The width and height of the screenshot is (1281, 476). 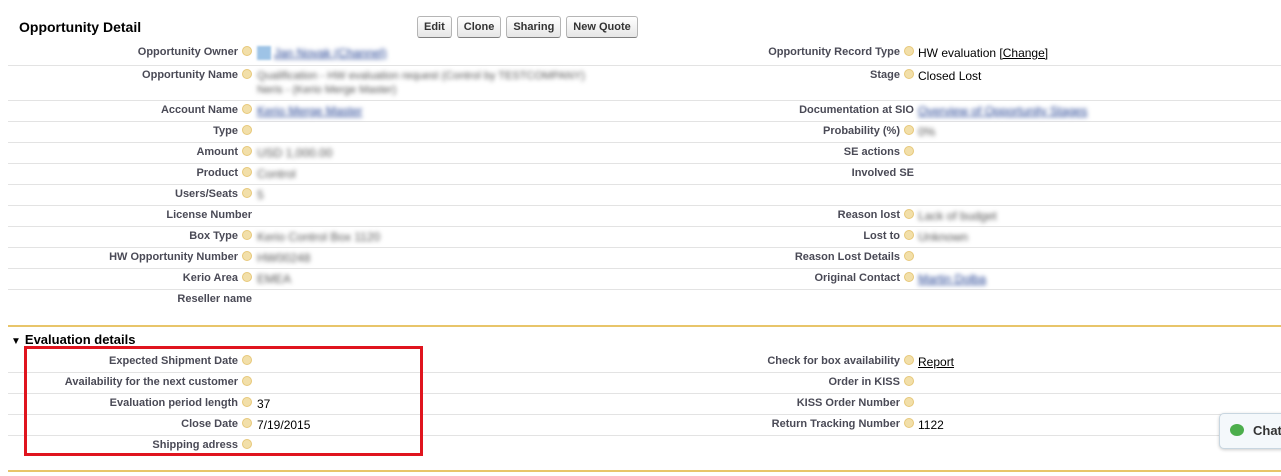 I want to click on field-label-return-tracking-number: Return Tracking Number, so click(x=843, y=424).